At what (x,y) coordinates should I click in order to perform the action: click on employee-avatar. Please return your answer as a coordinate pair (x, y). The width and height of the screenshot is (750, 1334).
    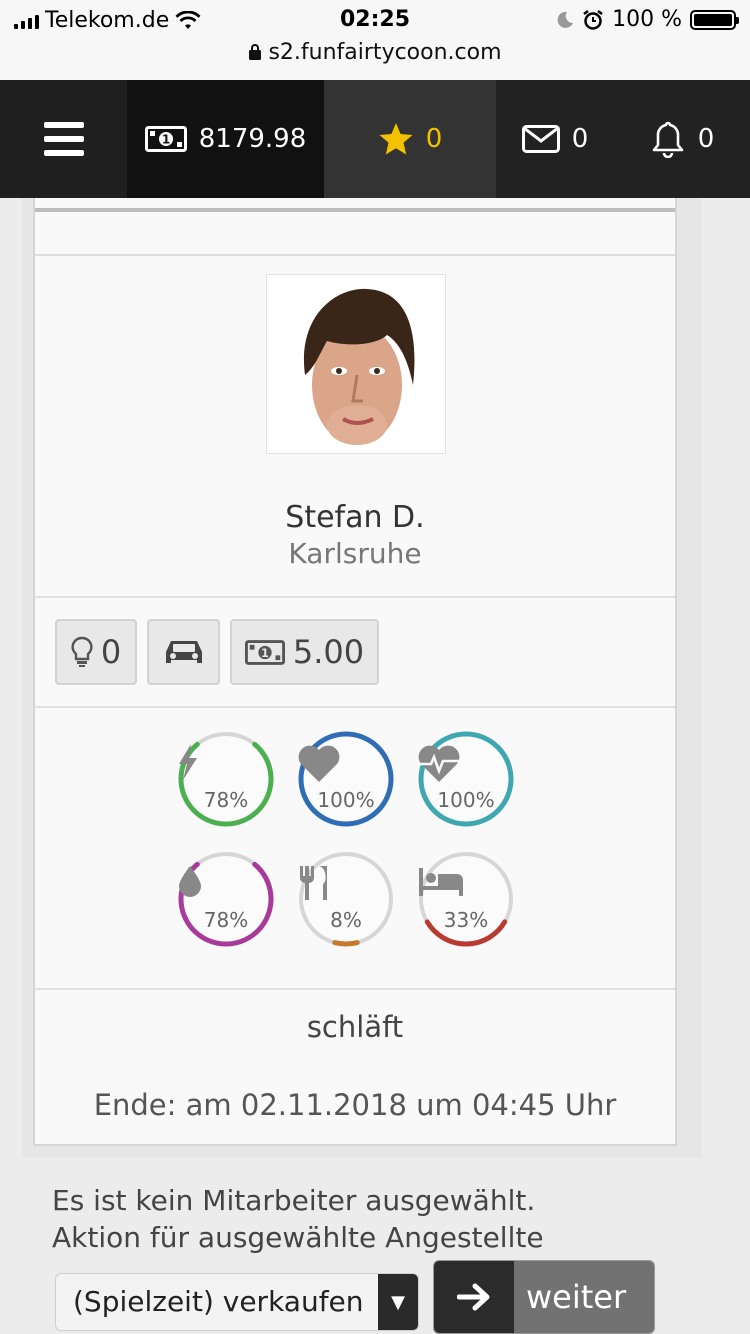
    Looking at the image, I should click on (356, 364).